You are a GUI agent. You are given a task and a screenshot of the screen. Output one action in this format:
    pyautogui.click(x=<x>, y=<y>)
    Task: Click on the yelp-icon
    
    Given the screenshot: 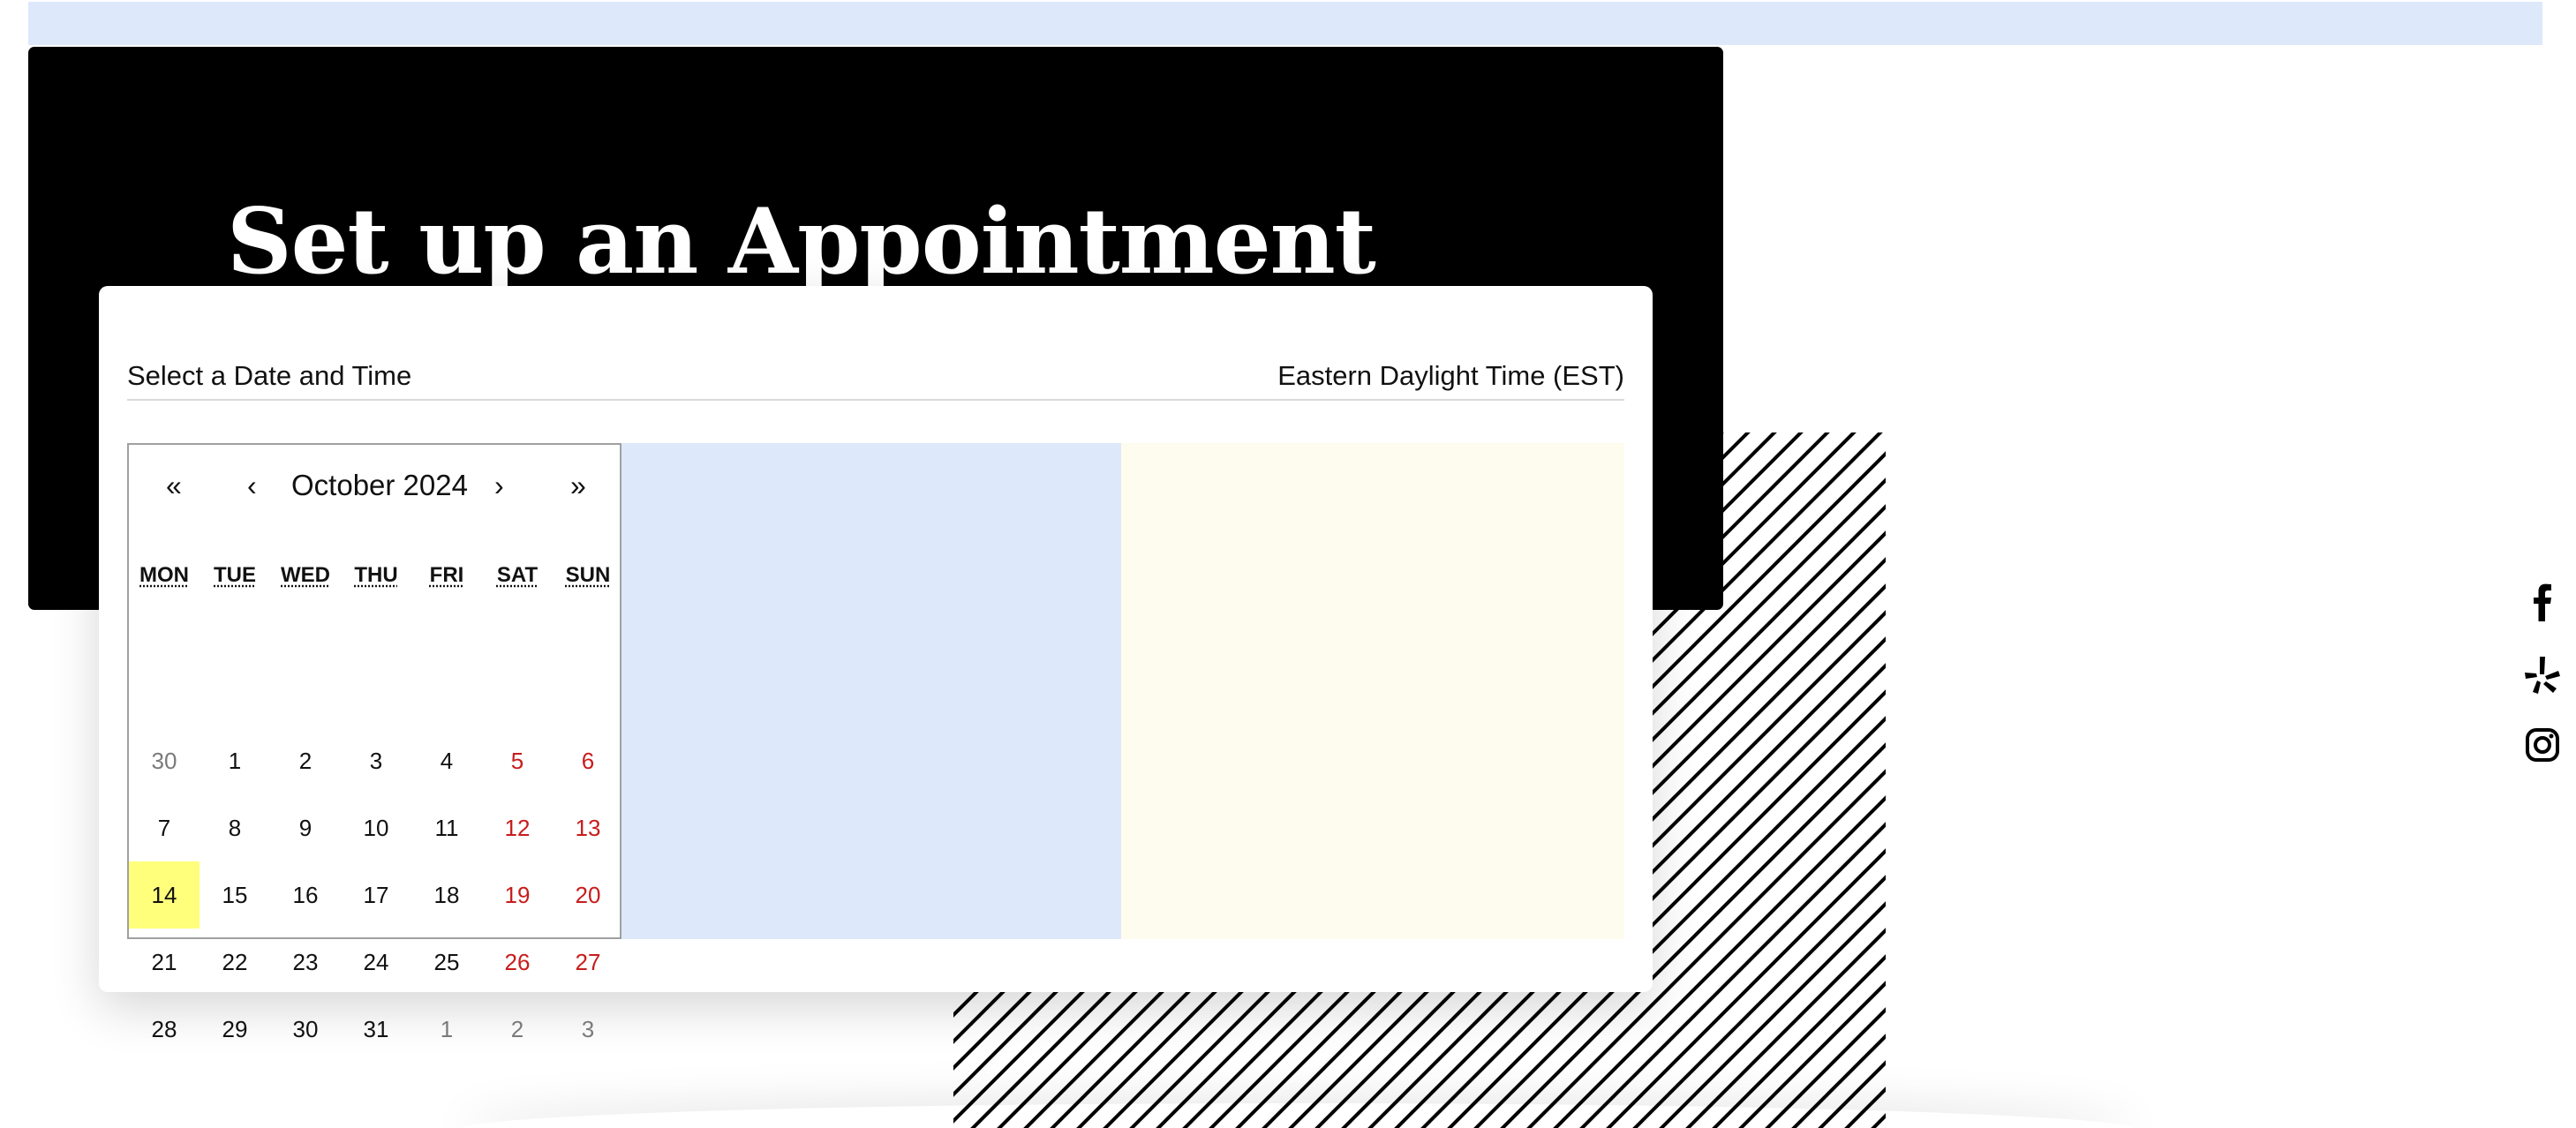 What is the action you would take?
    pyautogui.click(x=2543, y=675)
    